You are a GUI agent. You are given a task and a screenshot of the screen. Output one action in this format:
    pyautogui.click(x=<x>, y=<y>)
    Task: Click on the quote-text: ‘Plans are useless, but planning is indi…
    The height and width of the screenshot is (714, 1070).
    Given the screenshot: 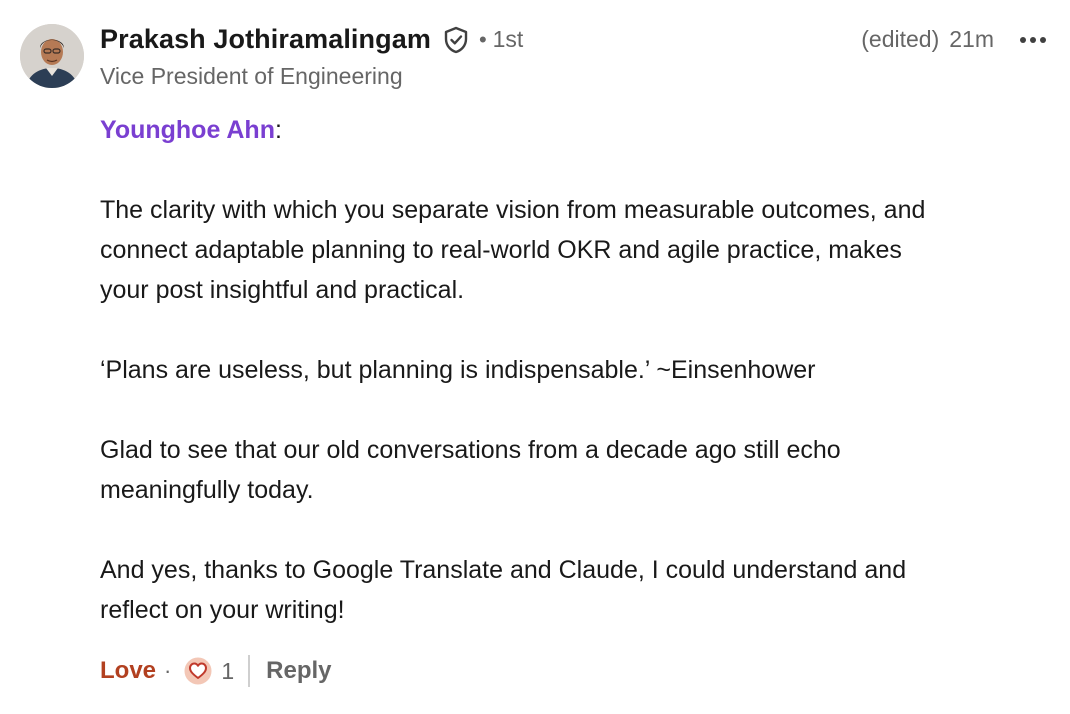 What is the action you would take?
    pyautogui.click(x=458, y=370)
    